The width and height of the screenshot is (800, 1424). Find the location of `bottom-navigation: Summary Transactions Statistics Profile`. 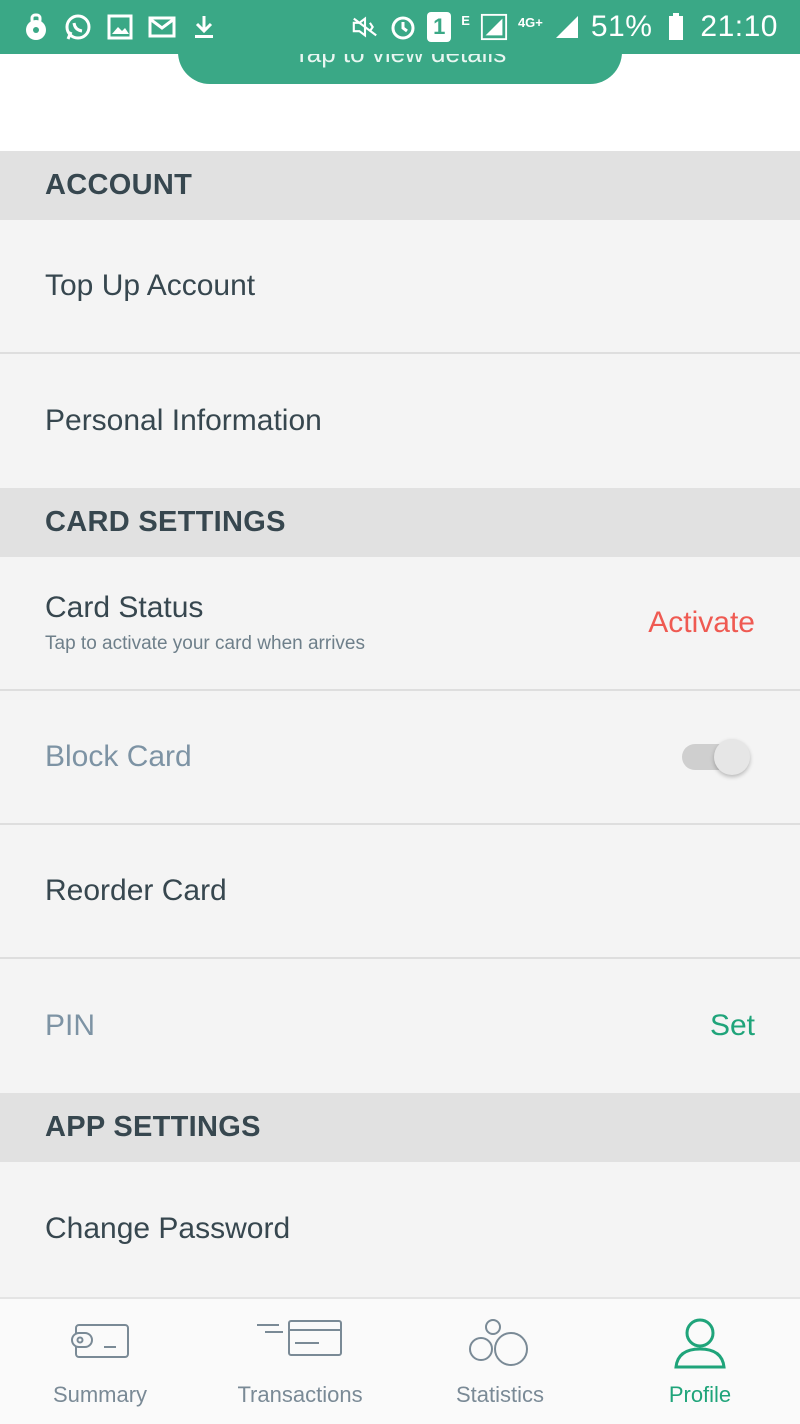

bottom-navigation: Summary Transactions Statistics Profile is located at coordinates (400, 1360).